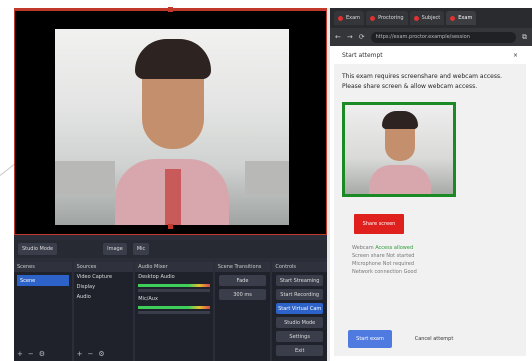 This screenshot has height=361, width=532. Describe the element at coordinates (383, 264) in the screenshot. I see `status-line: Microphone Not required` at that location.